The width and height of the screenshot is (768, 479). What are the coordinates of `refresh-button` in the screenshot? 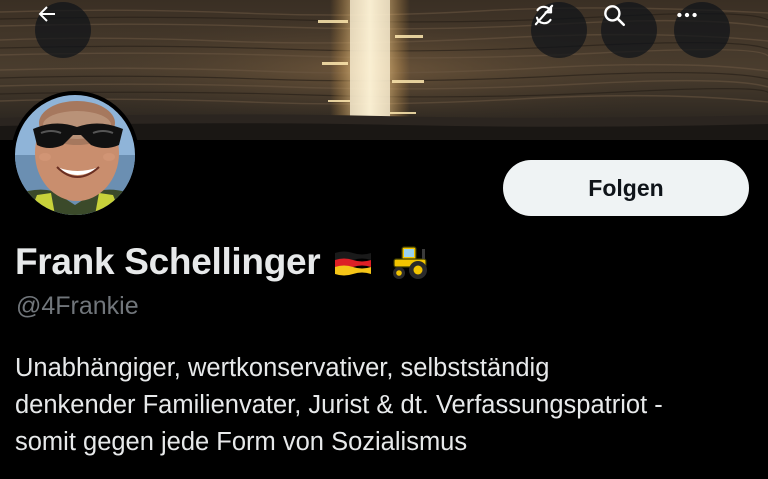 It's located at (559, 30).